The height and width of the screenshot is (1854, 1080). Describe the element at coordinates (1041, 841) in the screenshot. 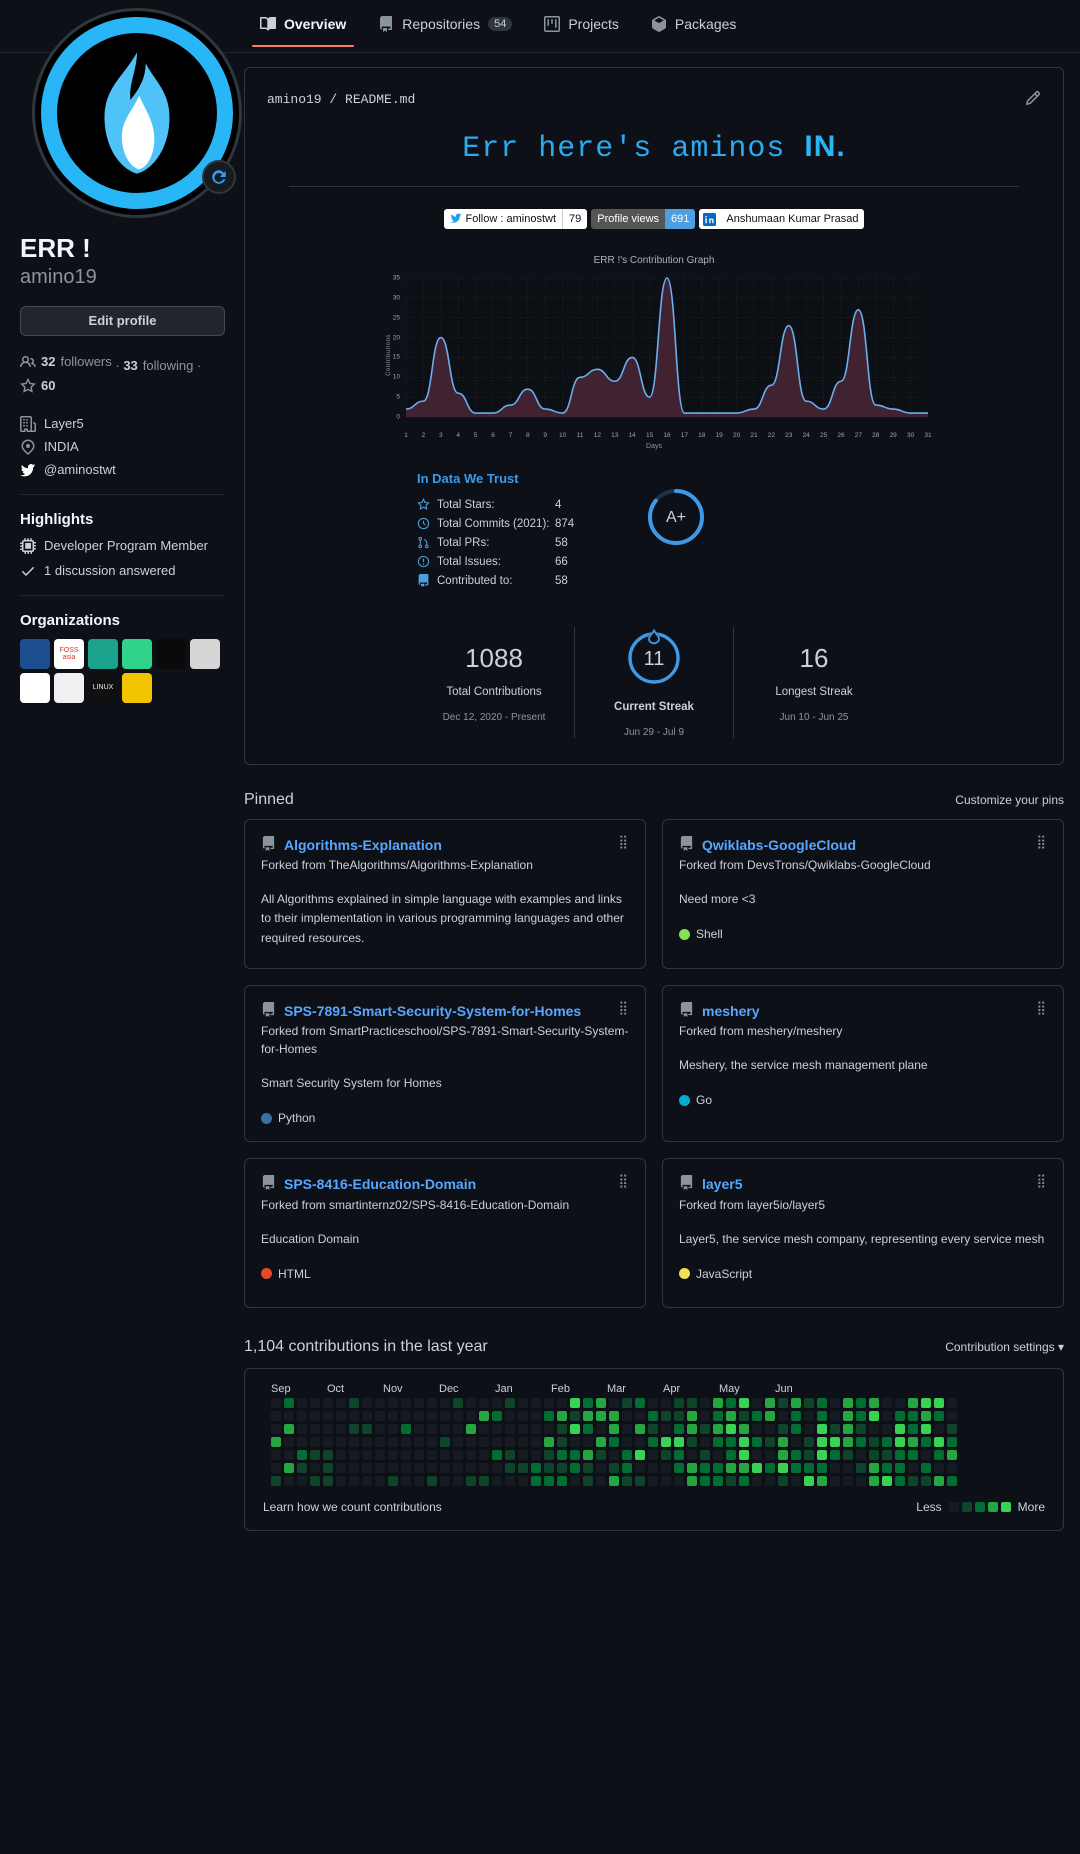

I see `drag-handle-icon: ⣿` at that location.